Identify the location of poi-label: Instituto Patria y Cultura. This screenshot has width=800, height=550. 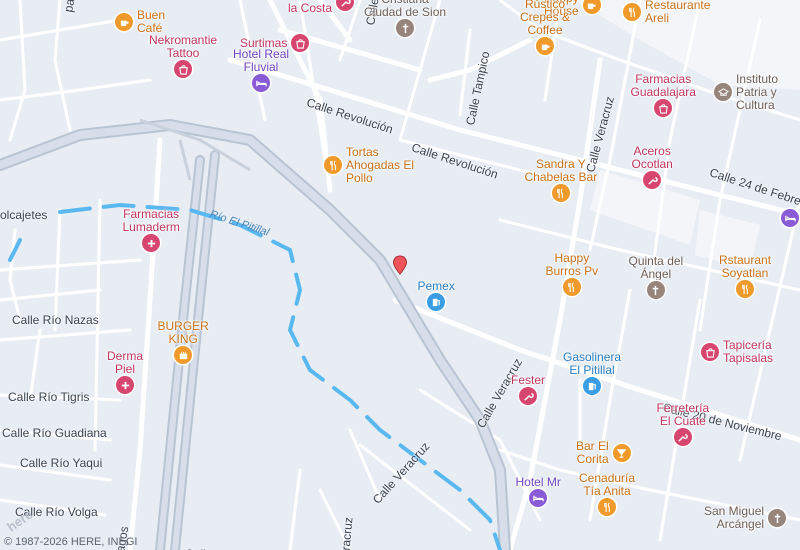
(757, 91).